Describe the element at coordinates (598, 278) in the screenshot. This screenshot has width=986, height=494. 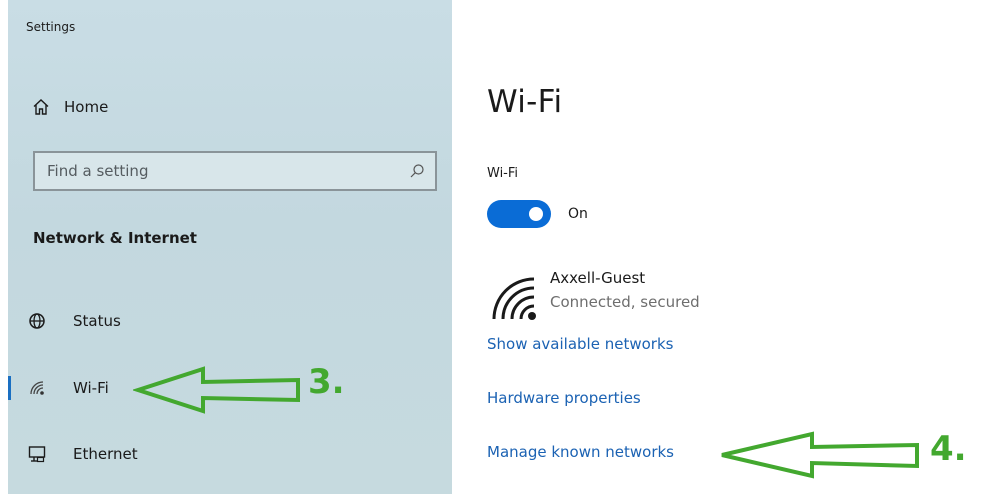
I see `network-name: Axxell-Guest` at that location.